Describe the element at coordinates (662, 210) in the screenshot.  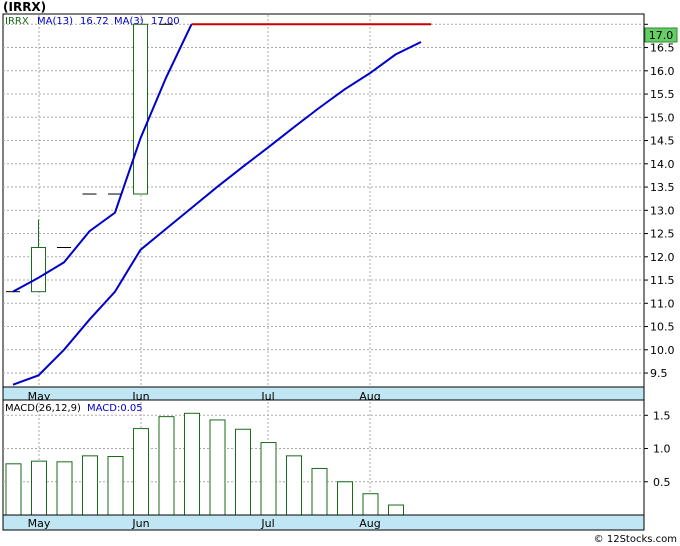
I see `price-tick-label: 13.0` at that location.